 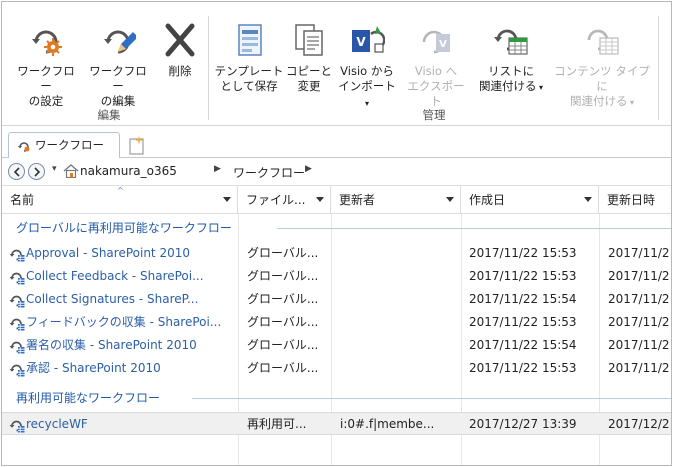 I want to click on chevron-down-icon: ▾, so click(x=631, y=102).